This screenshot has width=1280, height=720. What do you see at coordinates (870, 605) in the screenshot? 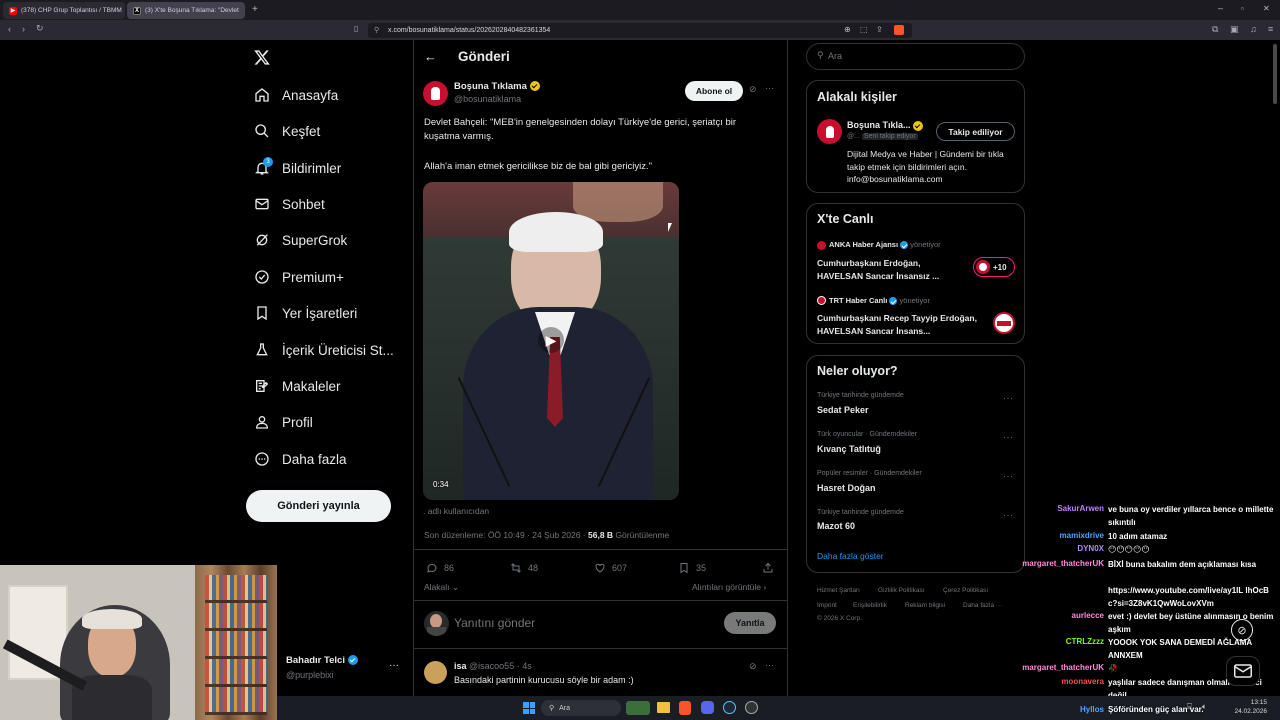
I see `footer-link: Erişilebilirlik` at bounding box center [870, 605].